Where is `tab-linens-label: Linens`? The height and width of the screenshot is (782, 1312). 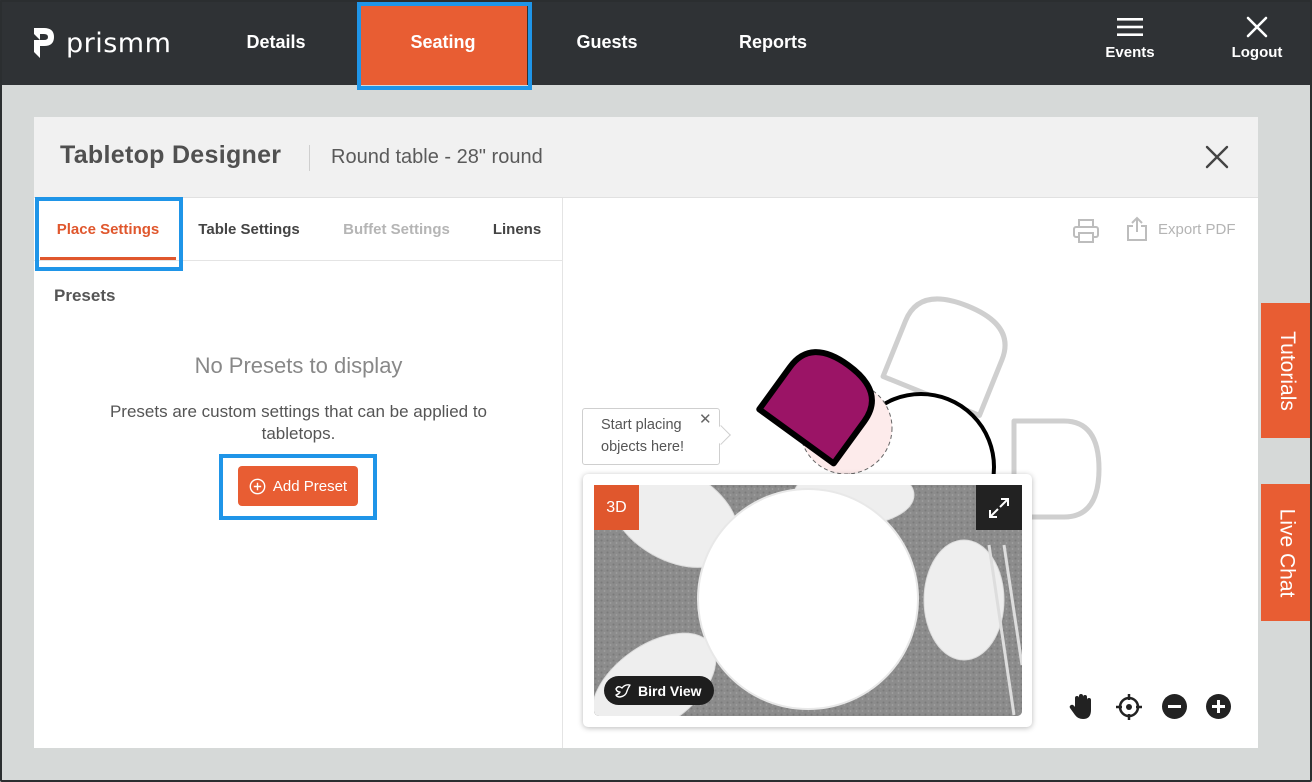
tab-linens-label: Linens is located at coordinates (517, 229).